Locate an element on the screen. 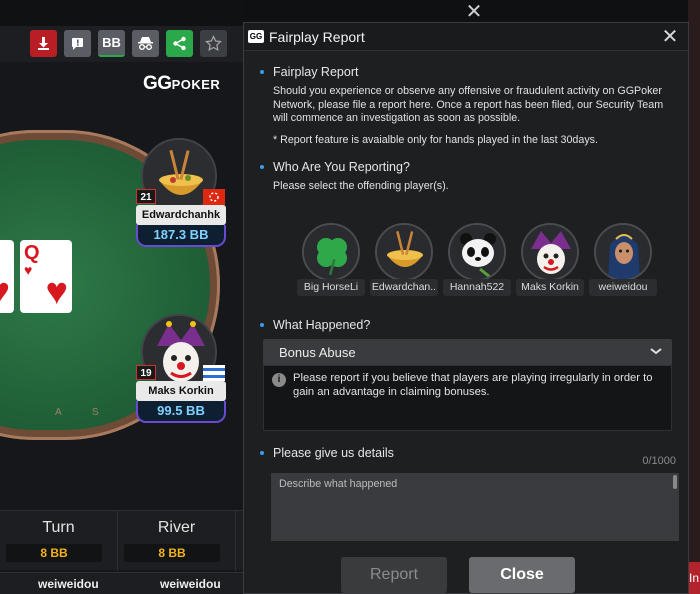  textarea-scrollbar is located at coordinates (675, 482).